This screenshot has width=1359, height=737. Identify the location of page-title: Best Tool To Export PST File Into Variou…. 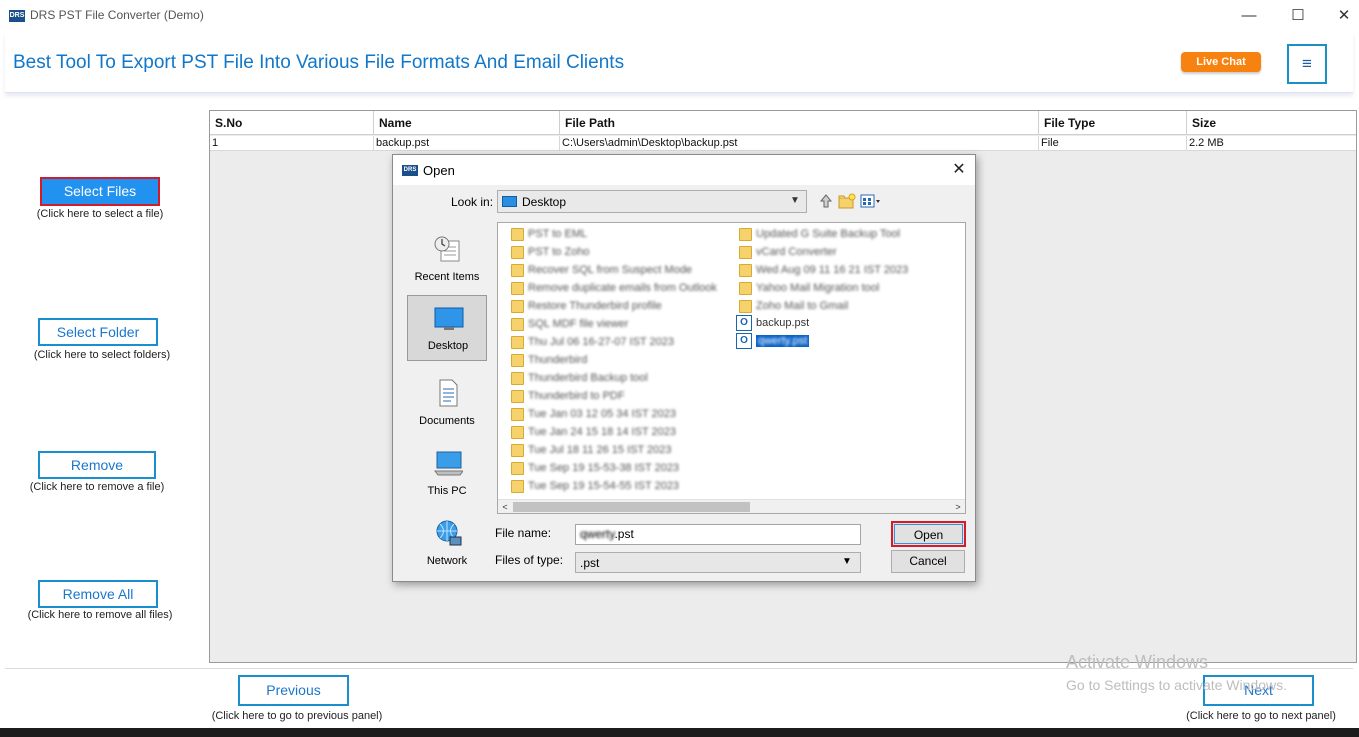
(319, 62).